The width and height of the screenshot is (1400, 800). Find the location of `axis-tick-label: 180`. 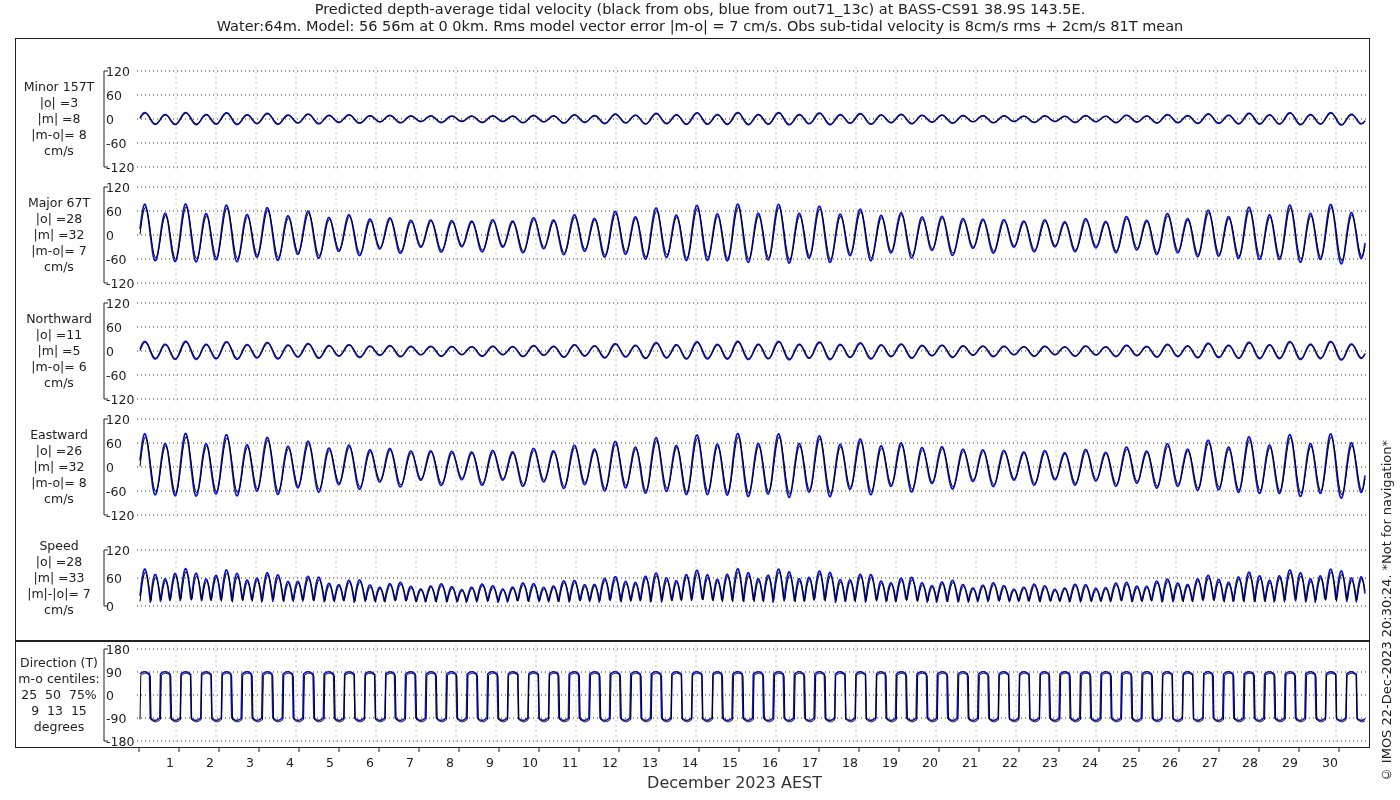

axis-tick-label: 180 is located at coordinates (118, 649).